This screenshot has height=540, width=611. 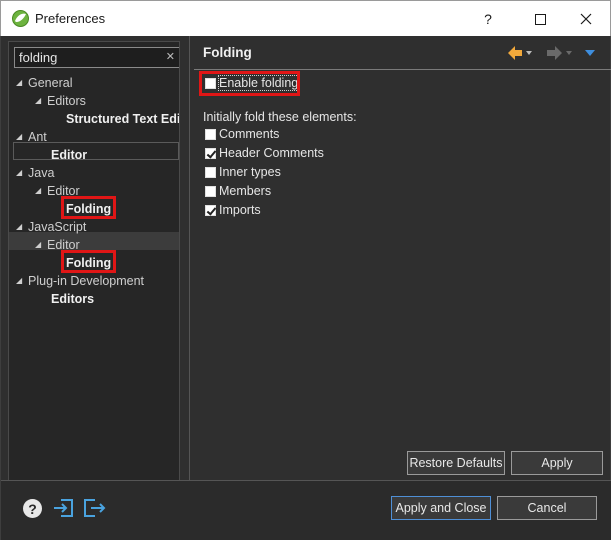 I want to click on back-arrow-icon, so click(x=520, y=53).